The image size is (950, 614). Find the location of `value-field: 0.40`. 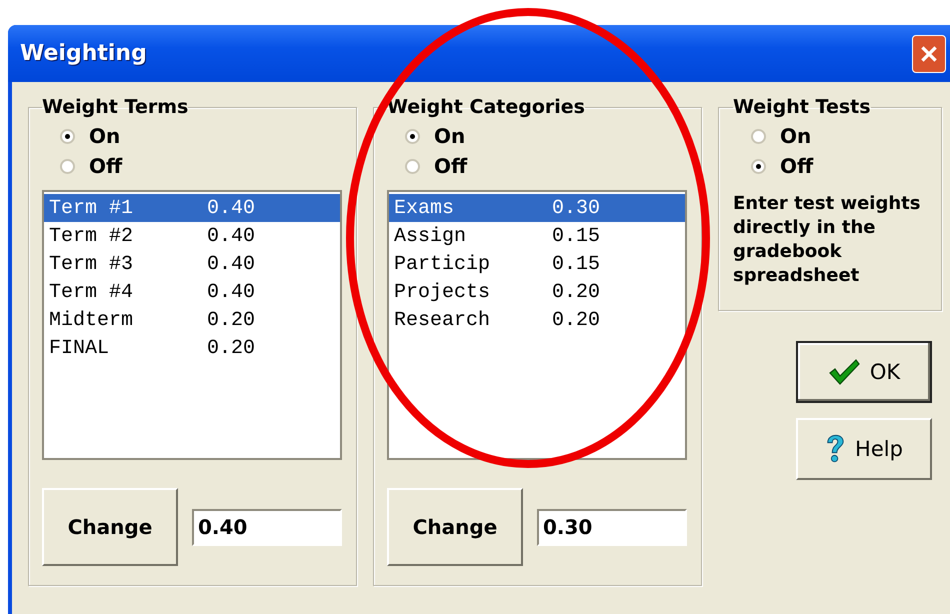

value-field: 0.40 is located at coordinates (267, 527).